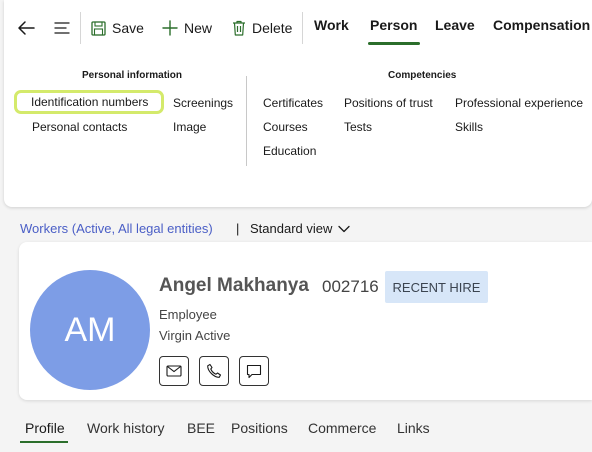 The height and width of the screenshot is (452, 592). What do you see at coordinates (246, 121) in the screenshot?
I see `group-divider` at bounding box center [246, 121].